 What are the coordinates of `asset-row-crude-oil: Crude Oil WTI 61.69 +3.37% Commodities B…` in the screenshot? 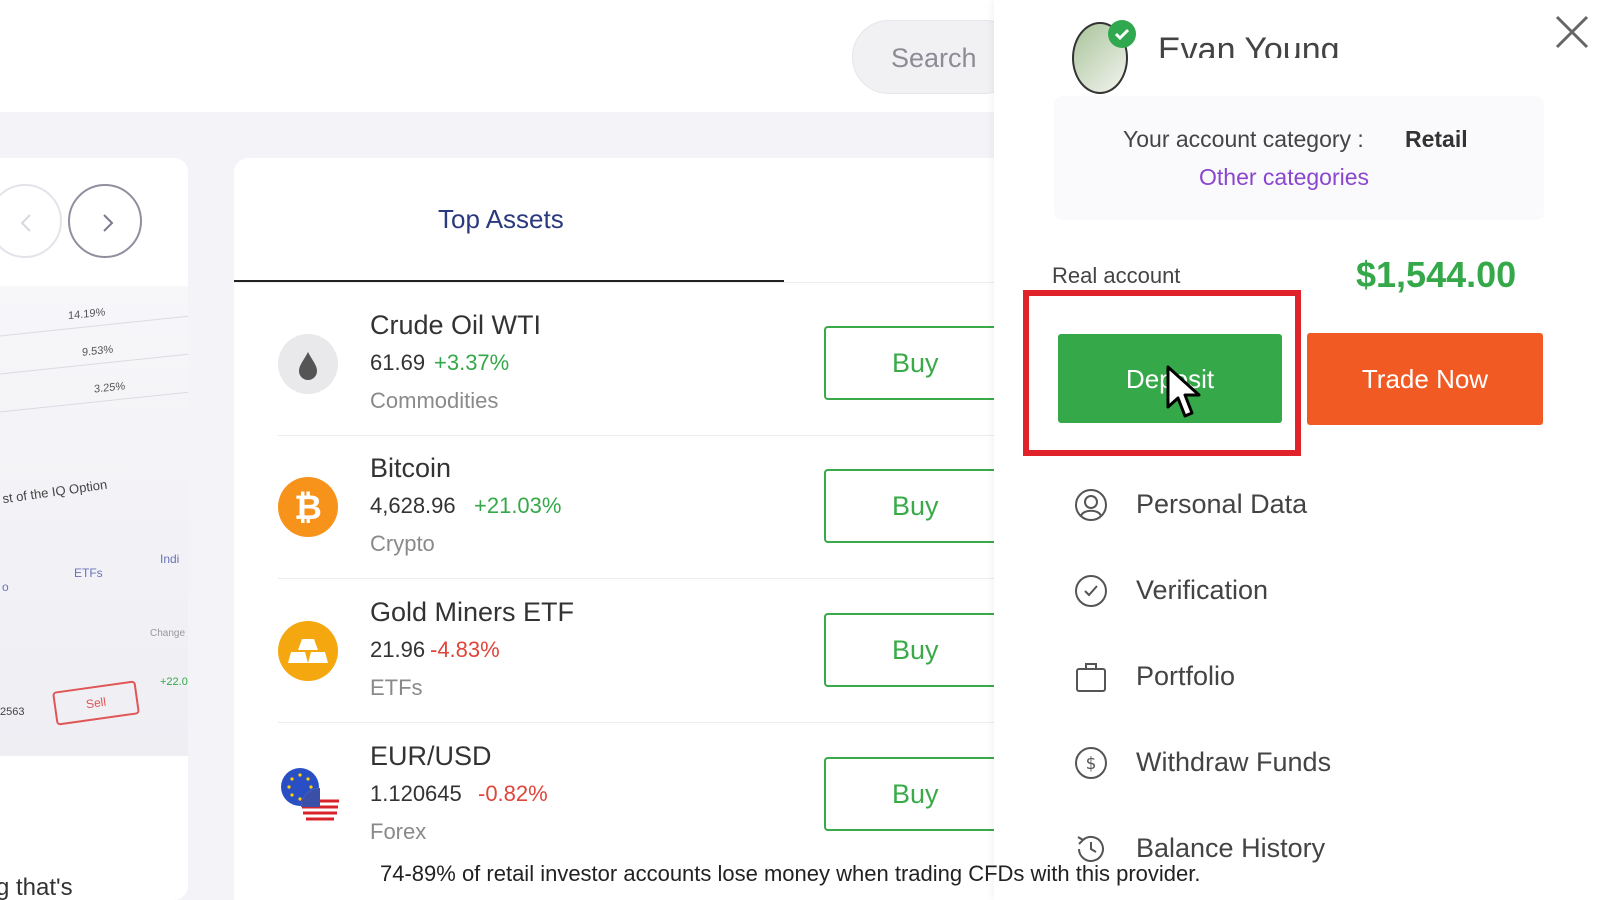 It's located at (629, 363).